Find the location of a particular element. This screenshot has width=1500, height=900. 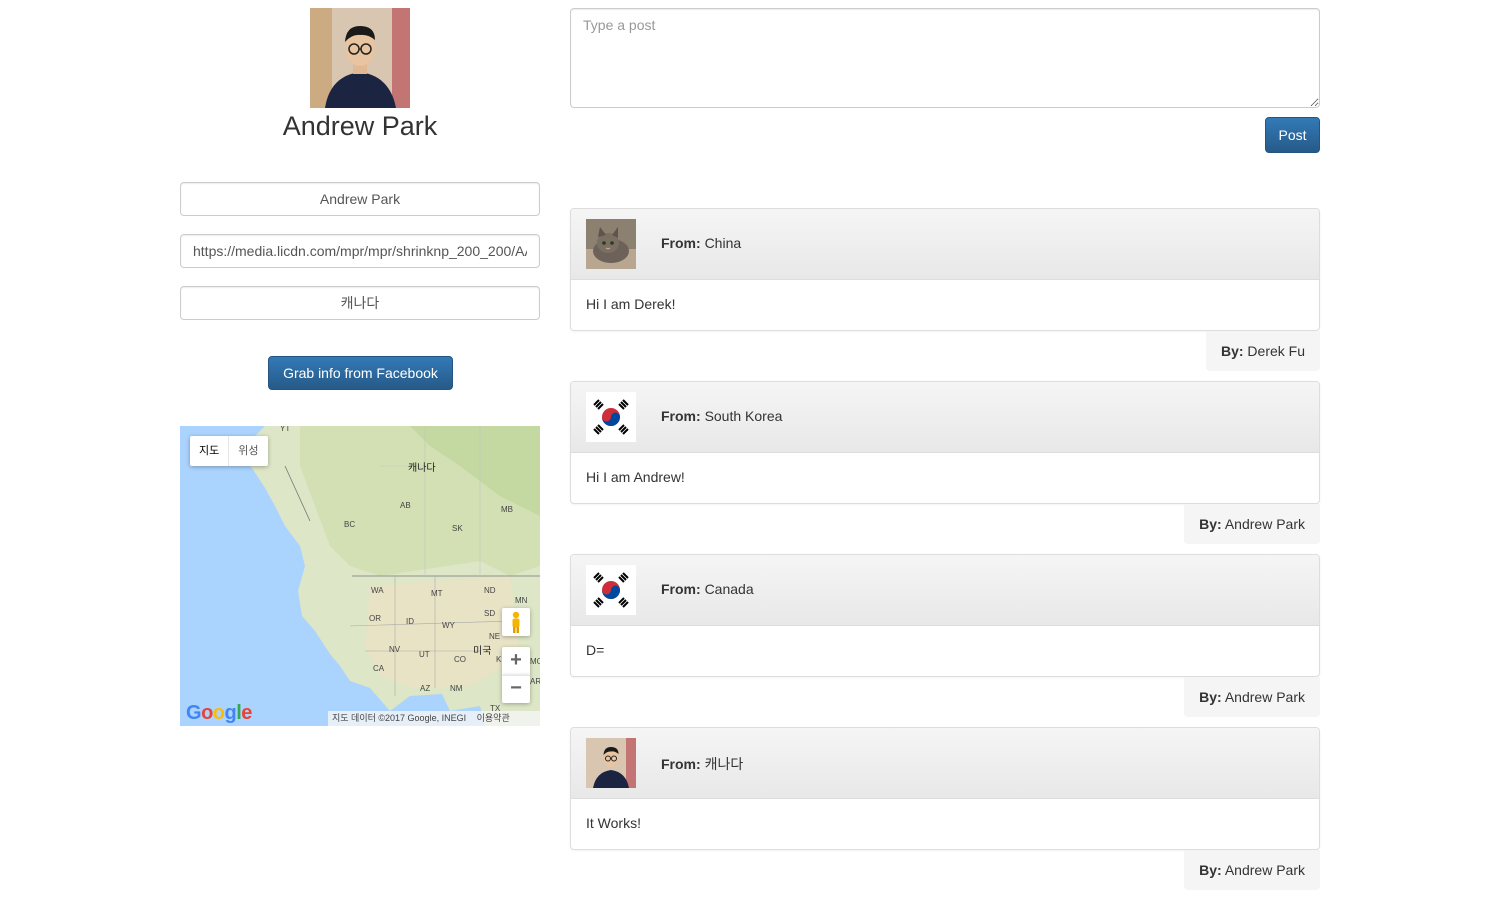

google-logo: Google is located at coordinates (221, 713).